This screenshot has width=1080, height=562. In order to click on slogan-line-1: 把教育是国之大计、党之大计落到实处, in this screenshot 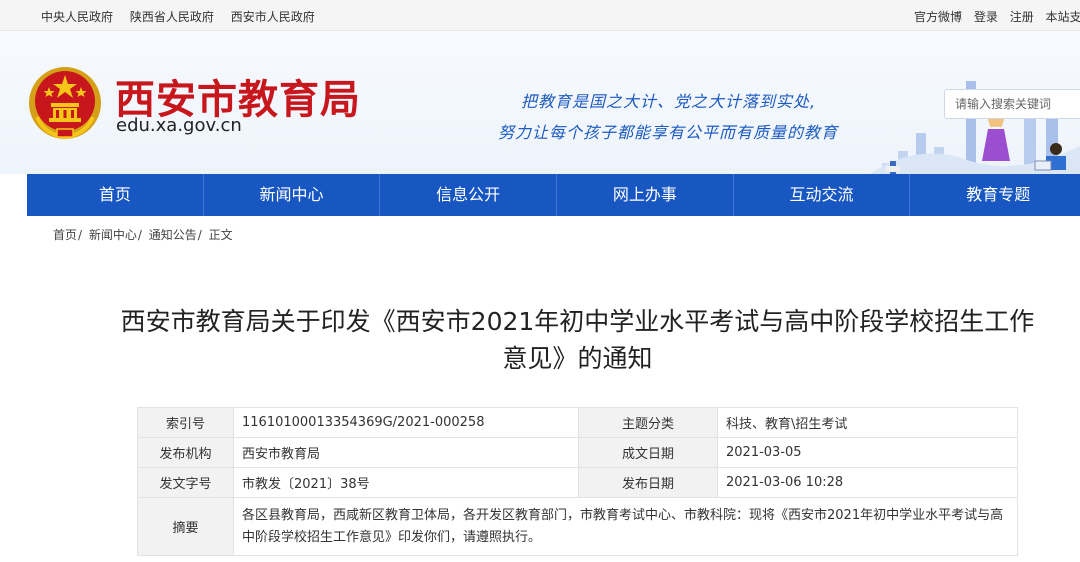, I will do `click(669, 101)`.